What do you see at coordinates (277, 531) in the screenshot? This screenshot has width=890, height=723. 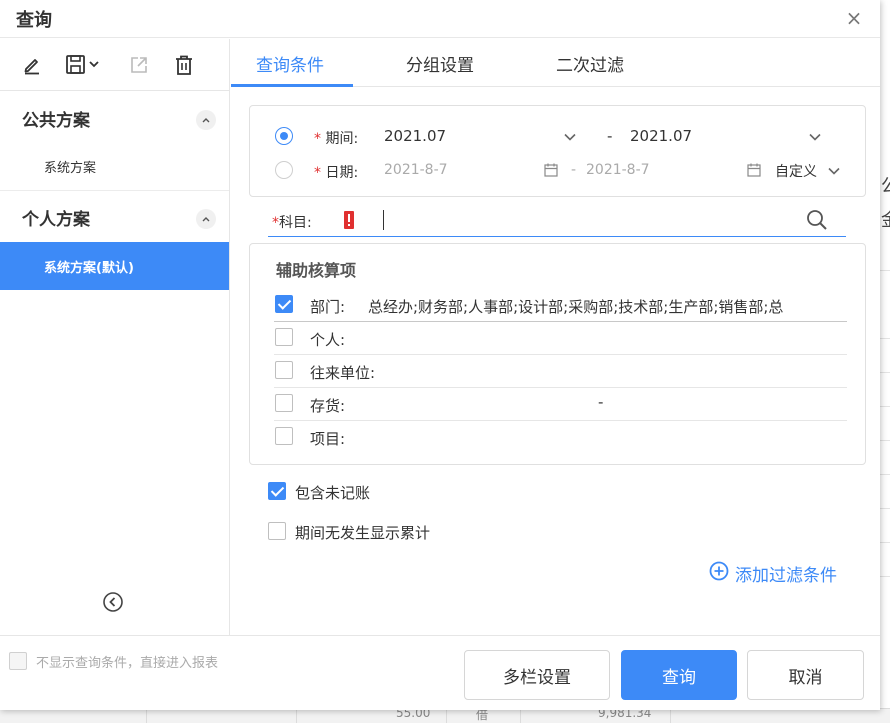 I see `show-cumulative-checkbox` at bounding box center [277, 531].